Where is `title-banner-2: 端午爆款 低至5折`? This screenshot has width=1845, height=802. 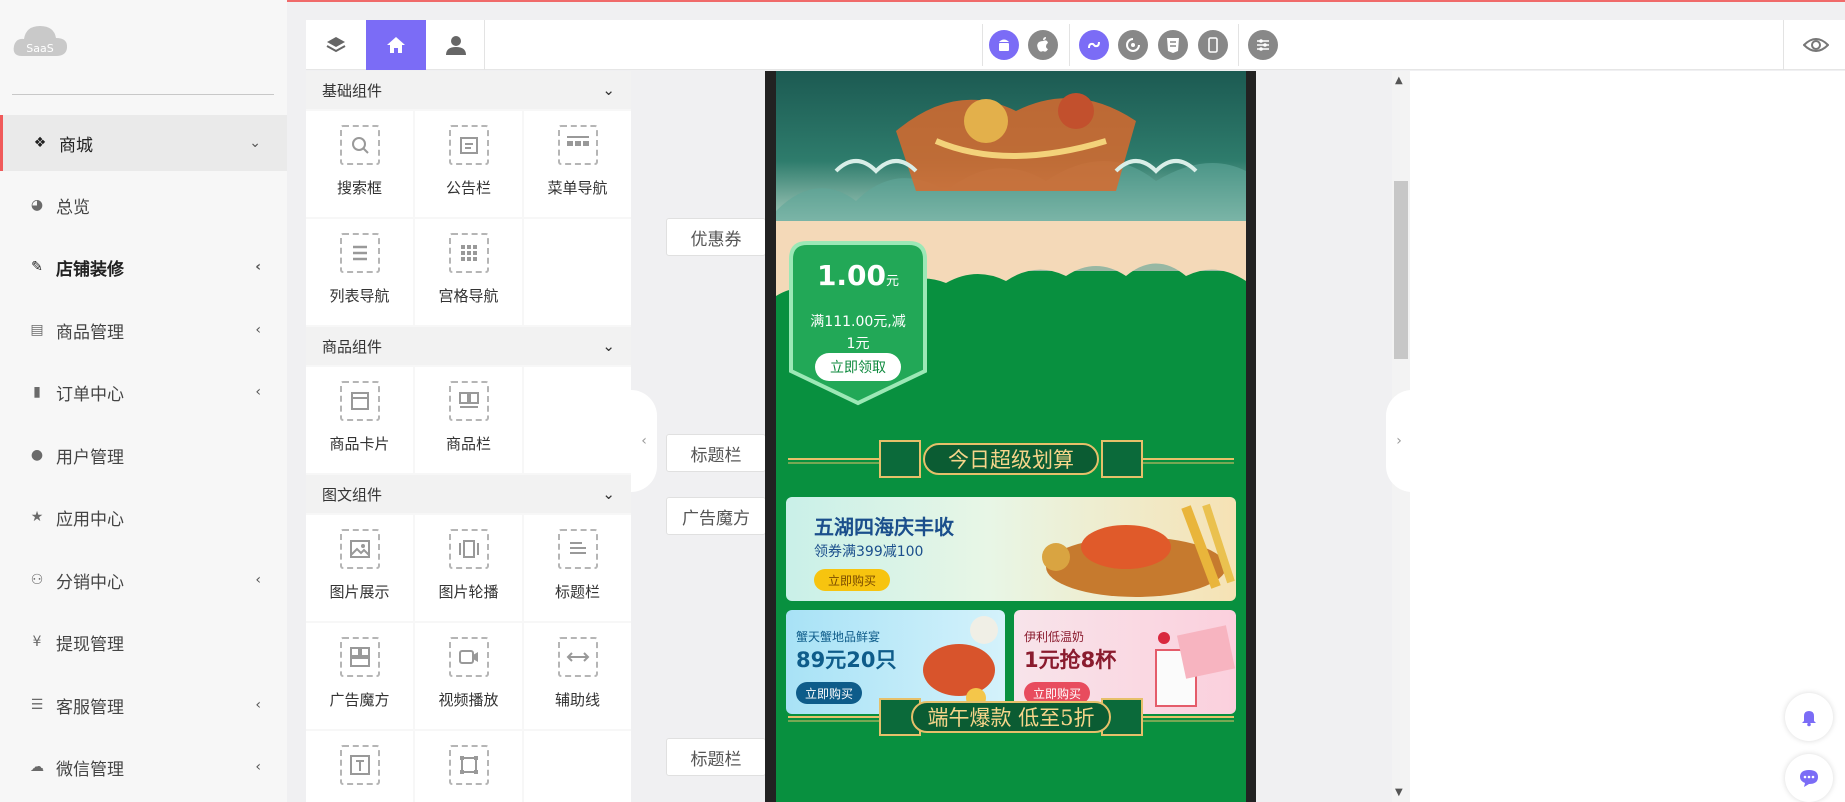
title-banner-2: 端午爆款 低至5折 is located at coordinates (1011, 717).